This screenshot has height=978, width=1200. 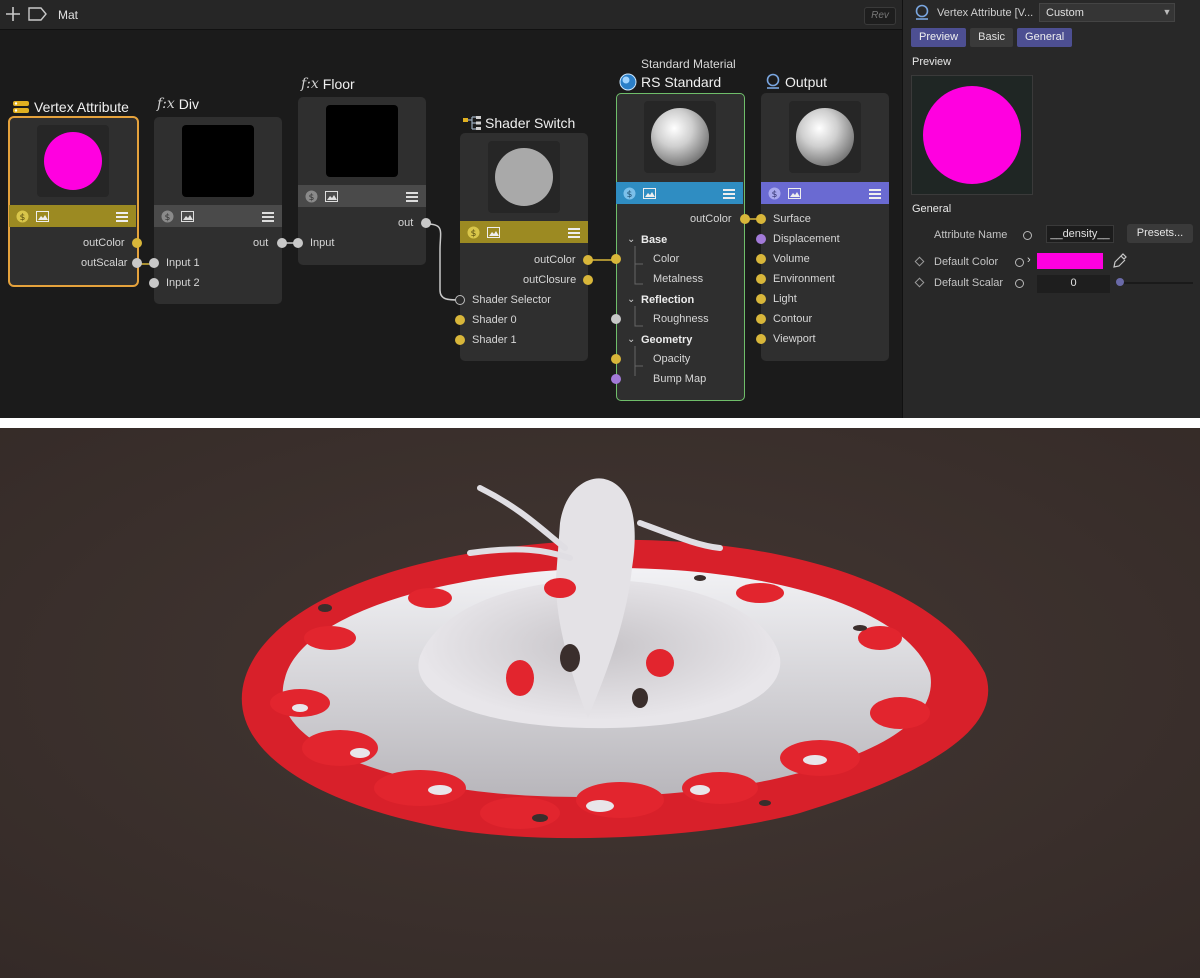 I want to click on chevron-down-icon: ▼, so click(x=1167, y=12).